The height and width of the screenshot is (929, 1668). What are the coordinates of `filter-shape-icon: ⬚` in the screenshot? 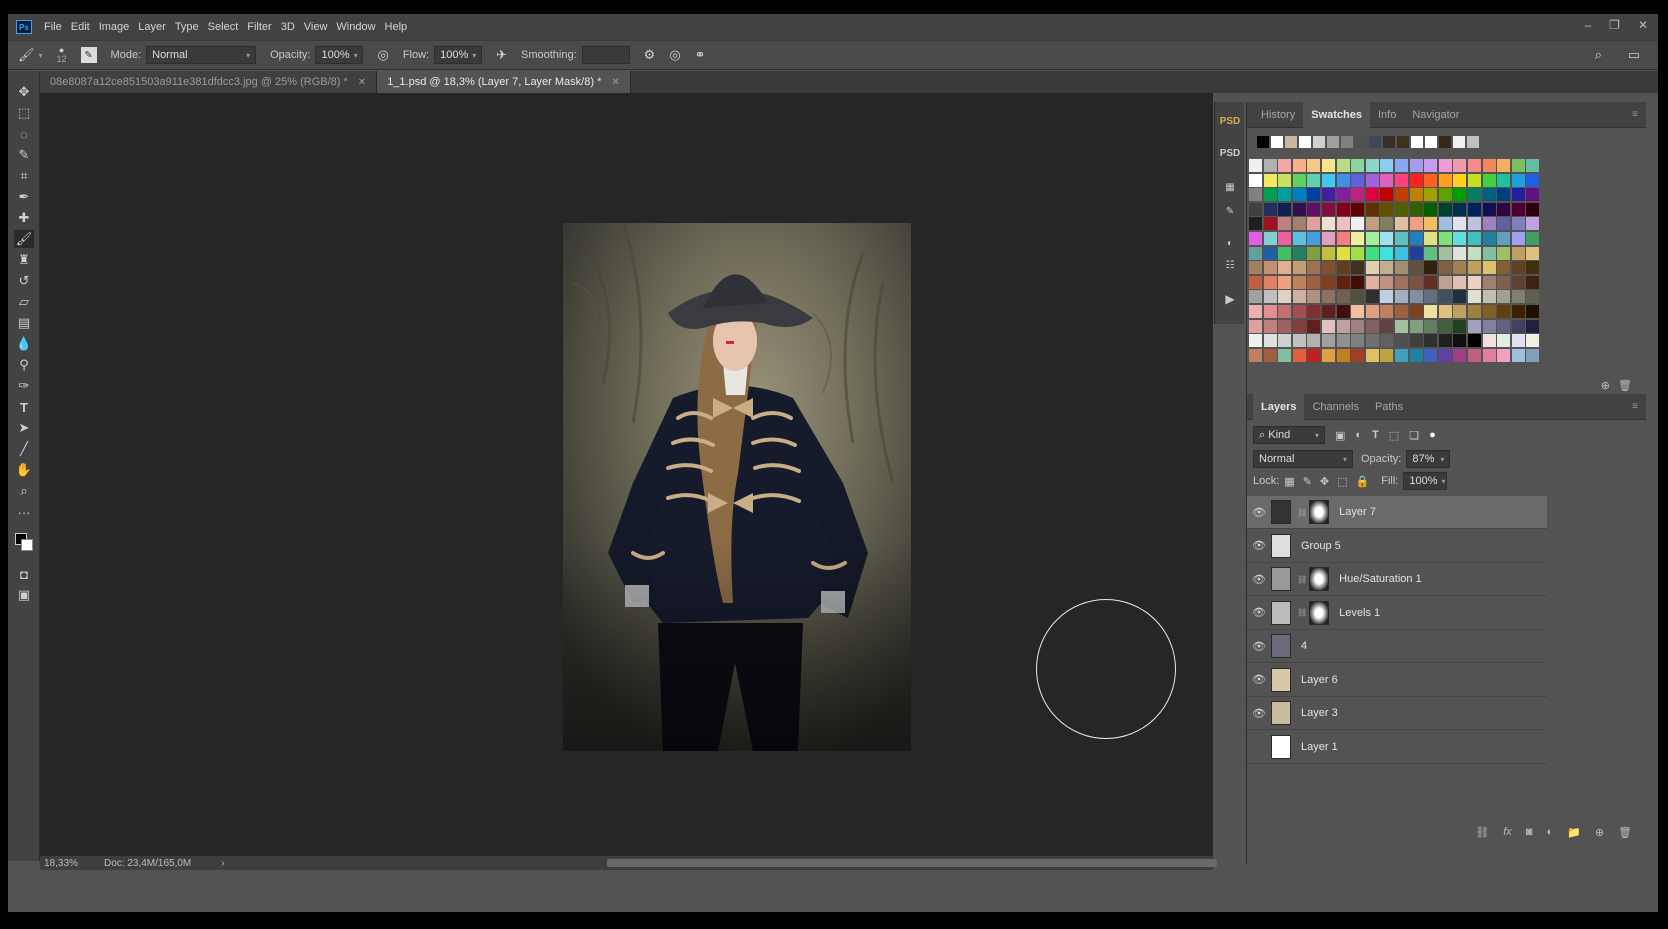 It's located at (1394, 435).